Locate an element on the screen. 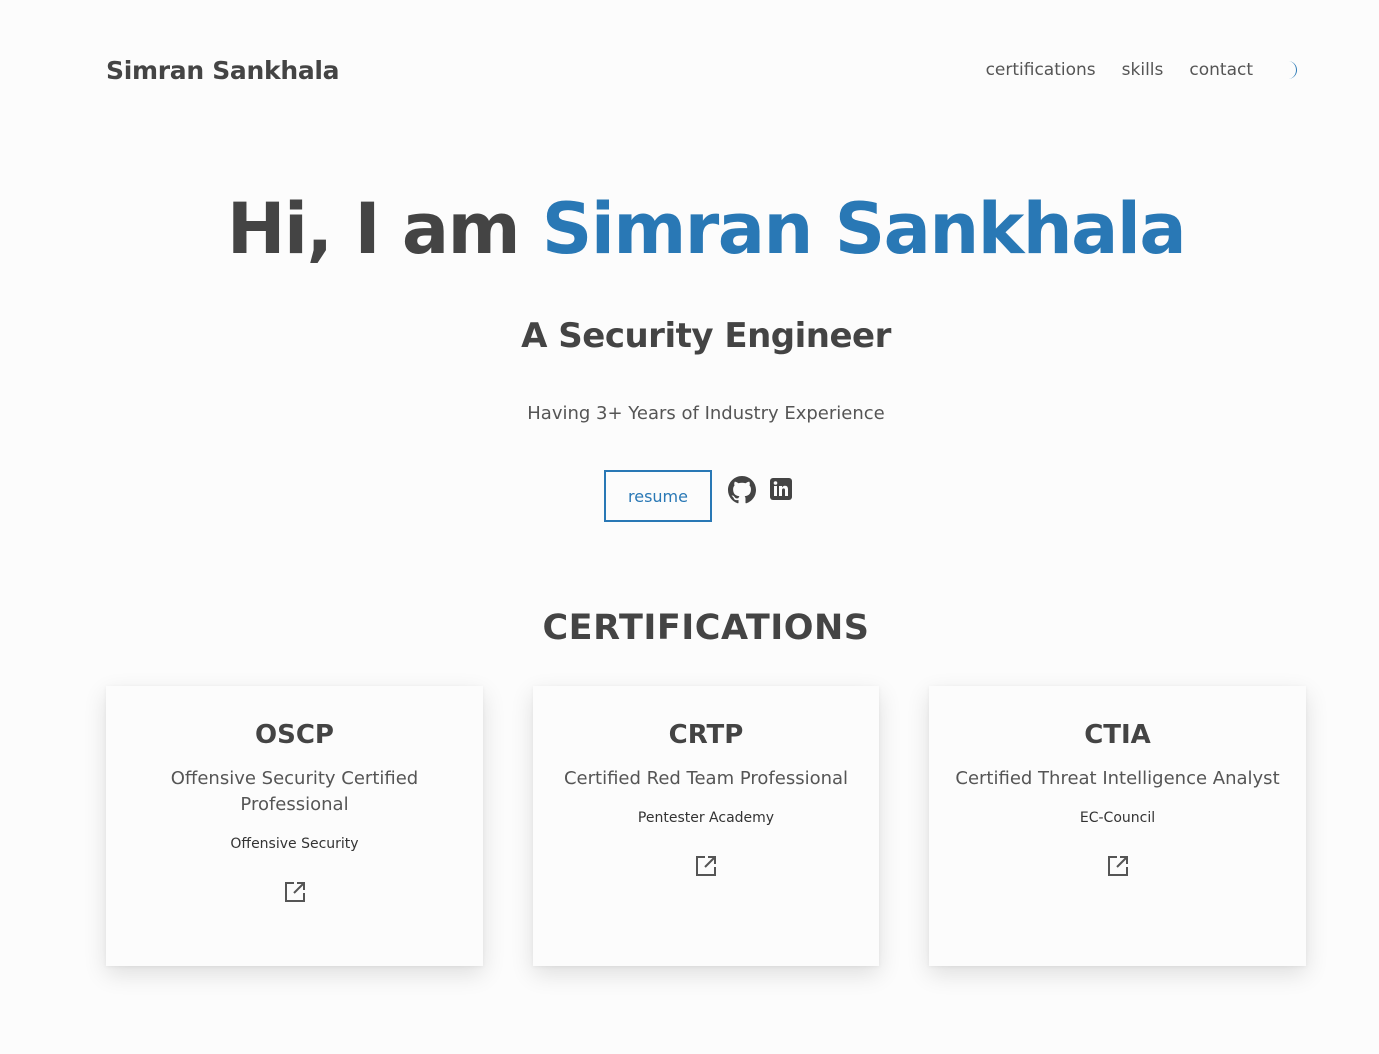  main-nav: certifications skills contact is located at coordinates (1144, 70).